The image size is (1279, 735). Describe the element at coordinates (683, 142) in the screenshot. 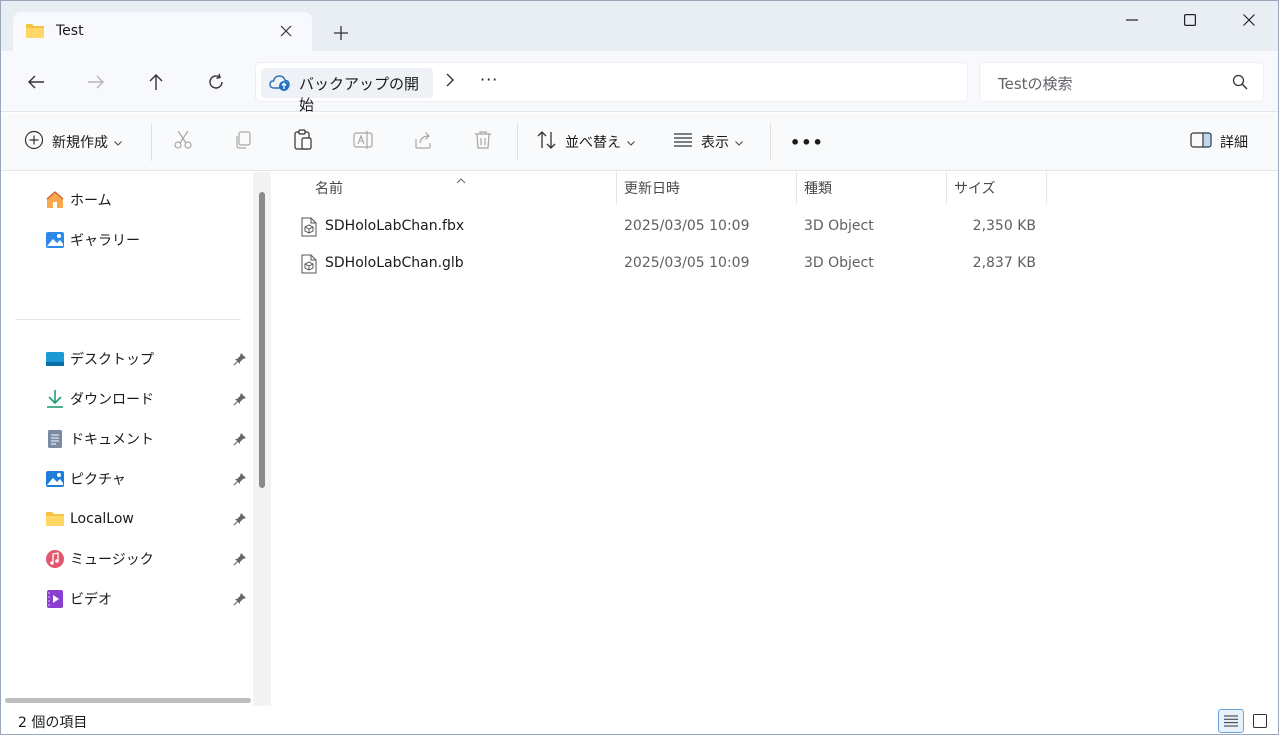

I see `view-list-icon` at that location.